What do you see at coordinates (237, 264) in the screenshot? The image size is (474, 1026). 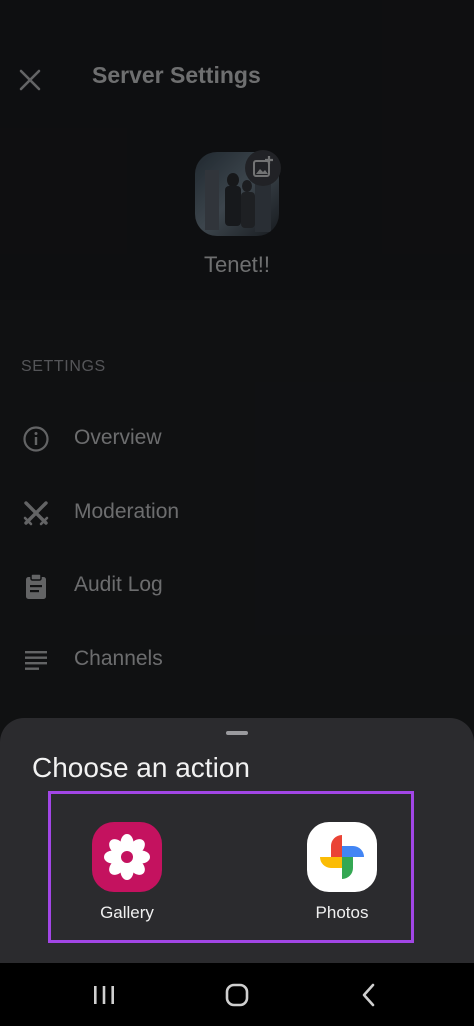 I see `server-name: Tenet!!` at bounding box center [237, 264].